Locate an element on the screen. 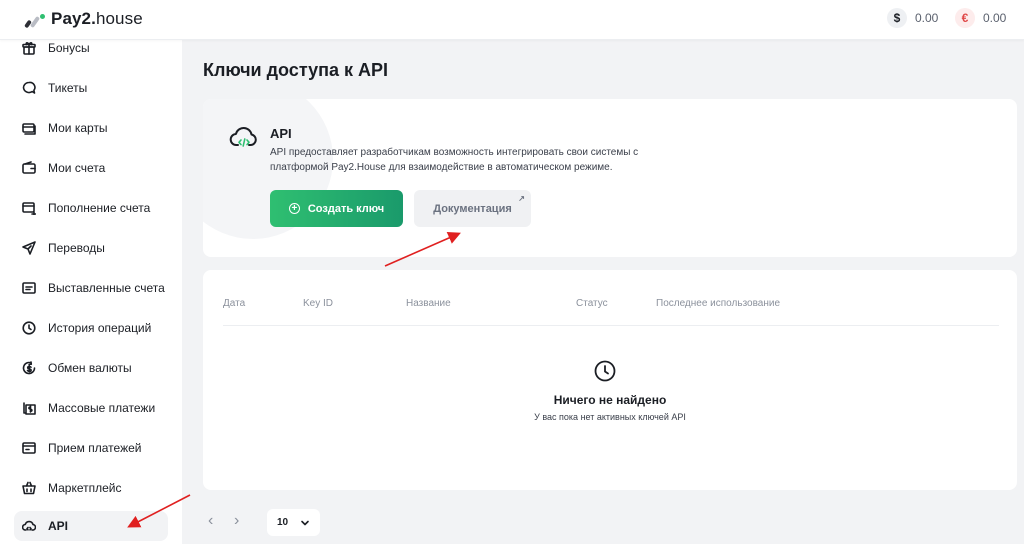 This screenshot has width=1024, height=544. balance-eur: € 0.00 is located at coordinates (980, 18).